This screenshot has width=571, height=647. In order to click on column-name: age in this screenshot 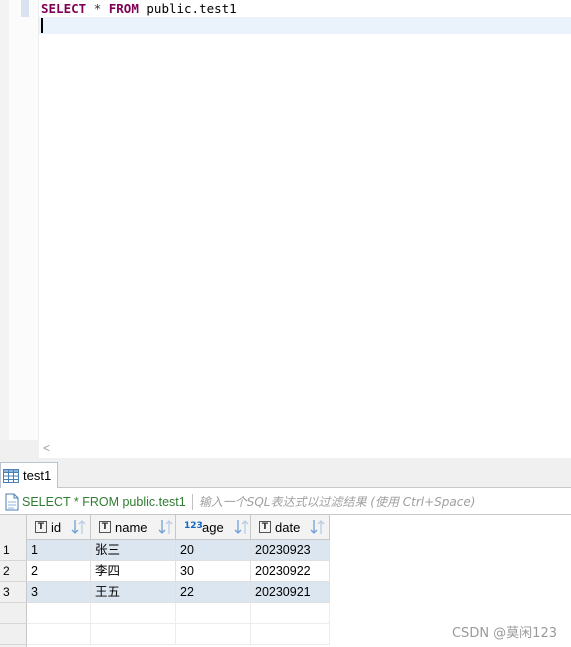, I will do `click(213, 527)`.